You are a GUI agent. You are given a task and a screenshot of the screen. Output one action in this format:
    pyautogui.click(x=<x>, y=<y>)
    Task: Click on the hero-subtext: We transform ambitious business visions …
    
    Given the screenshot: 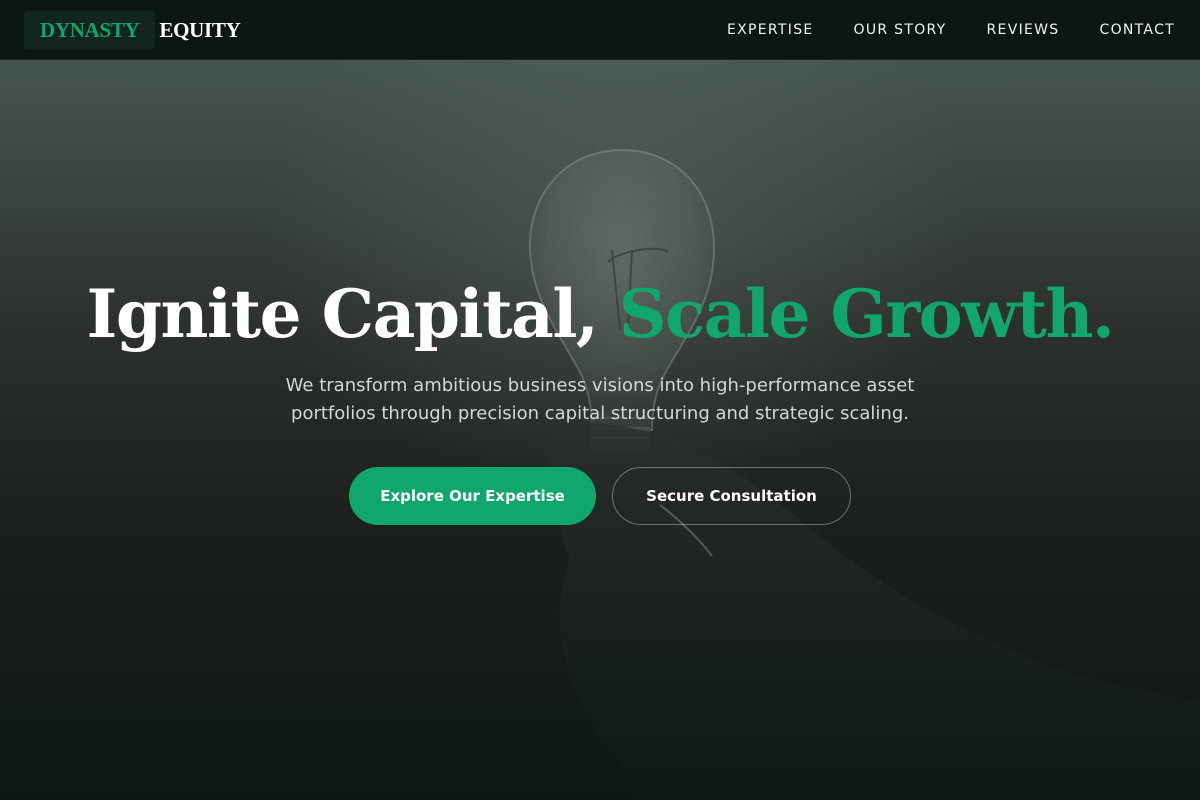 What is the action you would take?
    pyautogui.click(x=600, y=399)
    